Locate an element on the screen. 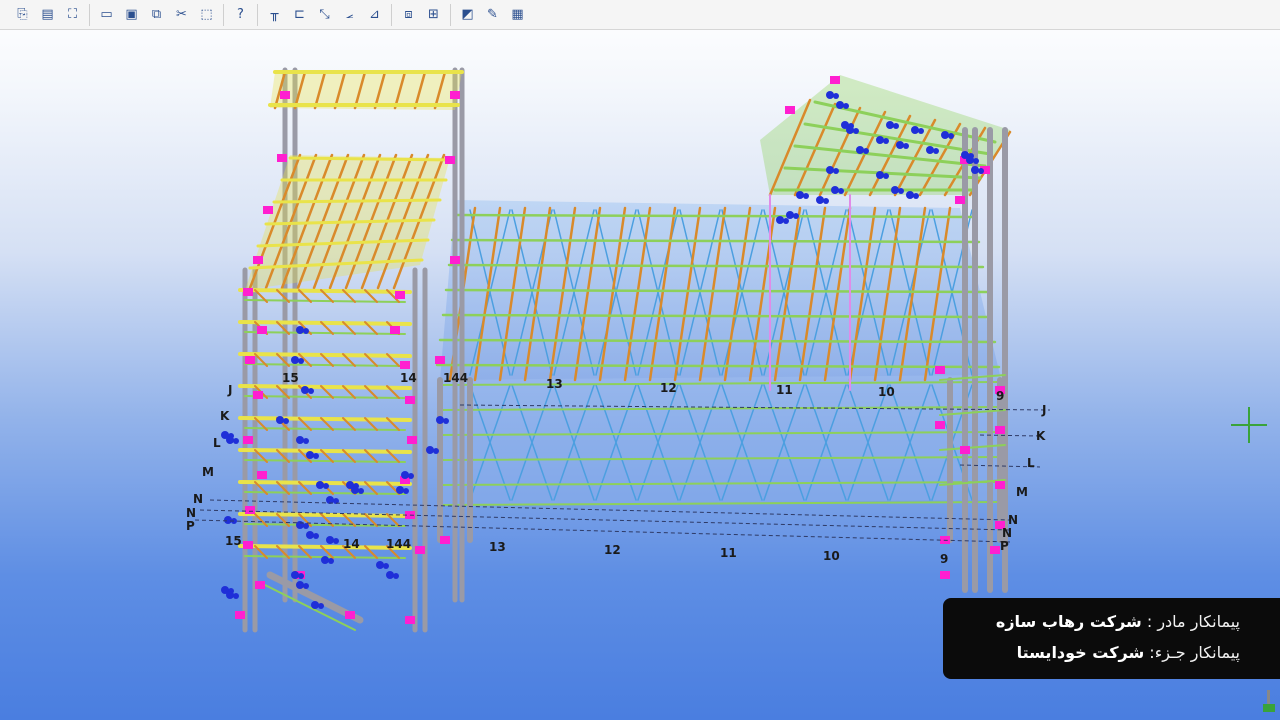  properties-icon: ⊞ is located at coordinates (433, 14).